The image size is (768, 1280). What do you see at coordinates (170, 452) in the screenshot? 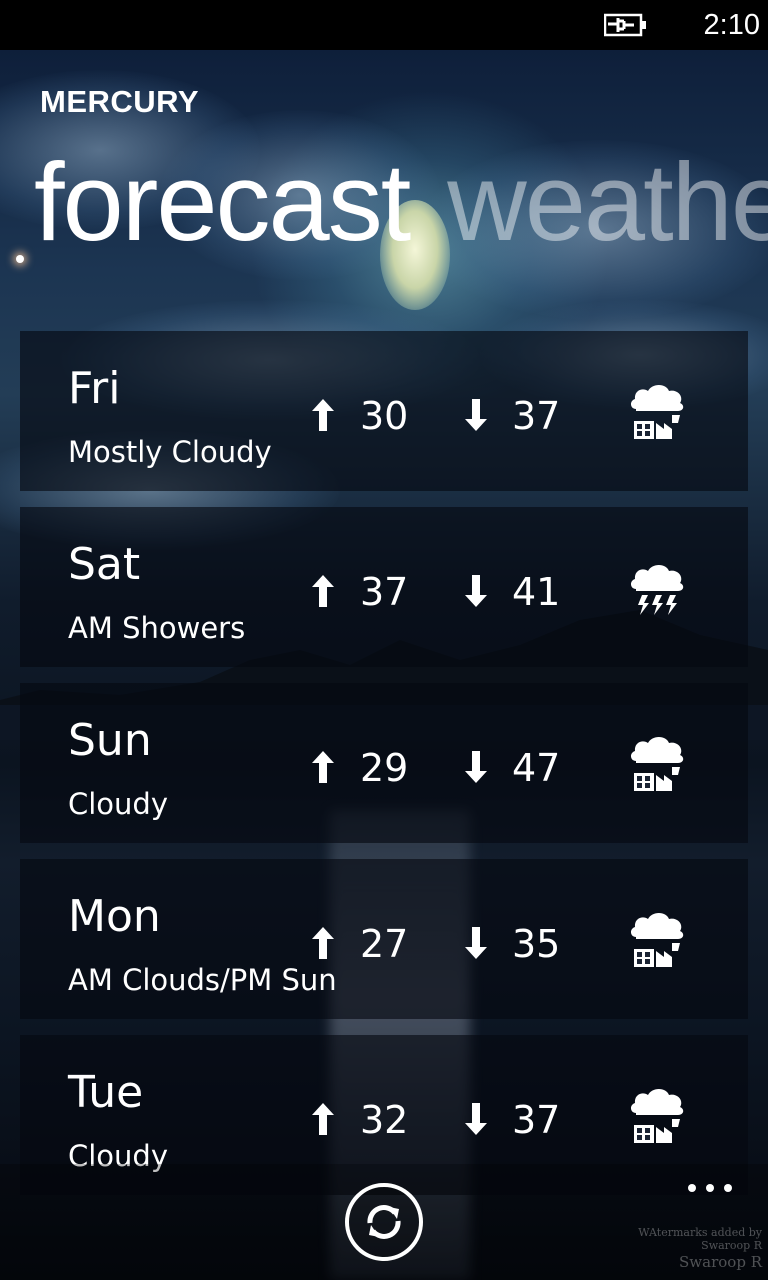
I see `forecast-condition: Mostly Cloudy` at bounding box center [170, 452].